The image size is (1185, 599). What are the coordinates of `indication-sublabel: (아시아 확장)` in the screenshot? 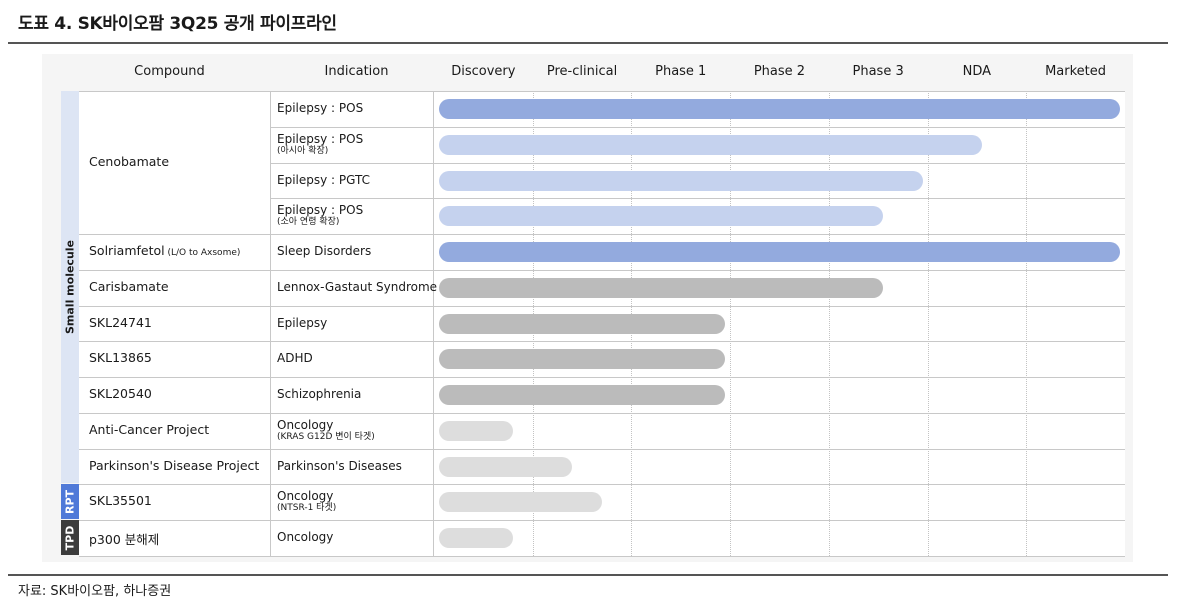 It's located at (303, 150).